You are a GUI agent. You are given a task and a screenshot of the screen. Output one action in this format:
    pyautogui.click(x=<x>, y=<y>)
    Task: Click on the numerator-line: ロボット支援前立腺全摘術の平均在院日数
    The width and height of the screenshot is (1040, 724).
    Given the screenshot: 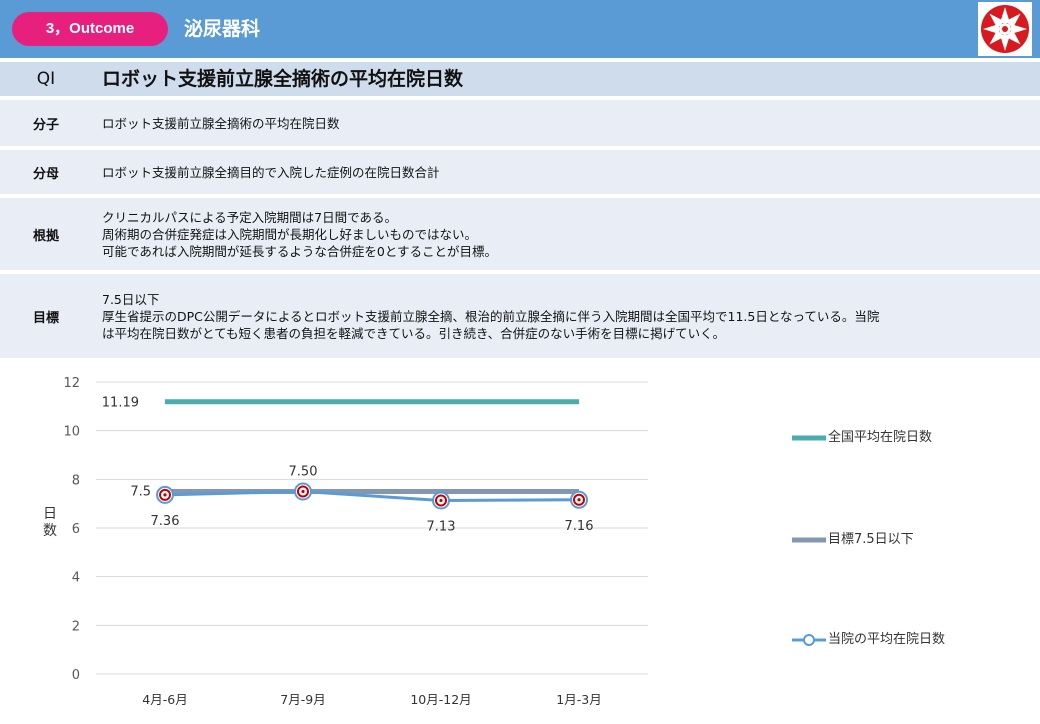 What is the action you would take?
    pyautogui.click(x=221, y=123)
    